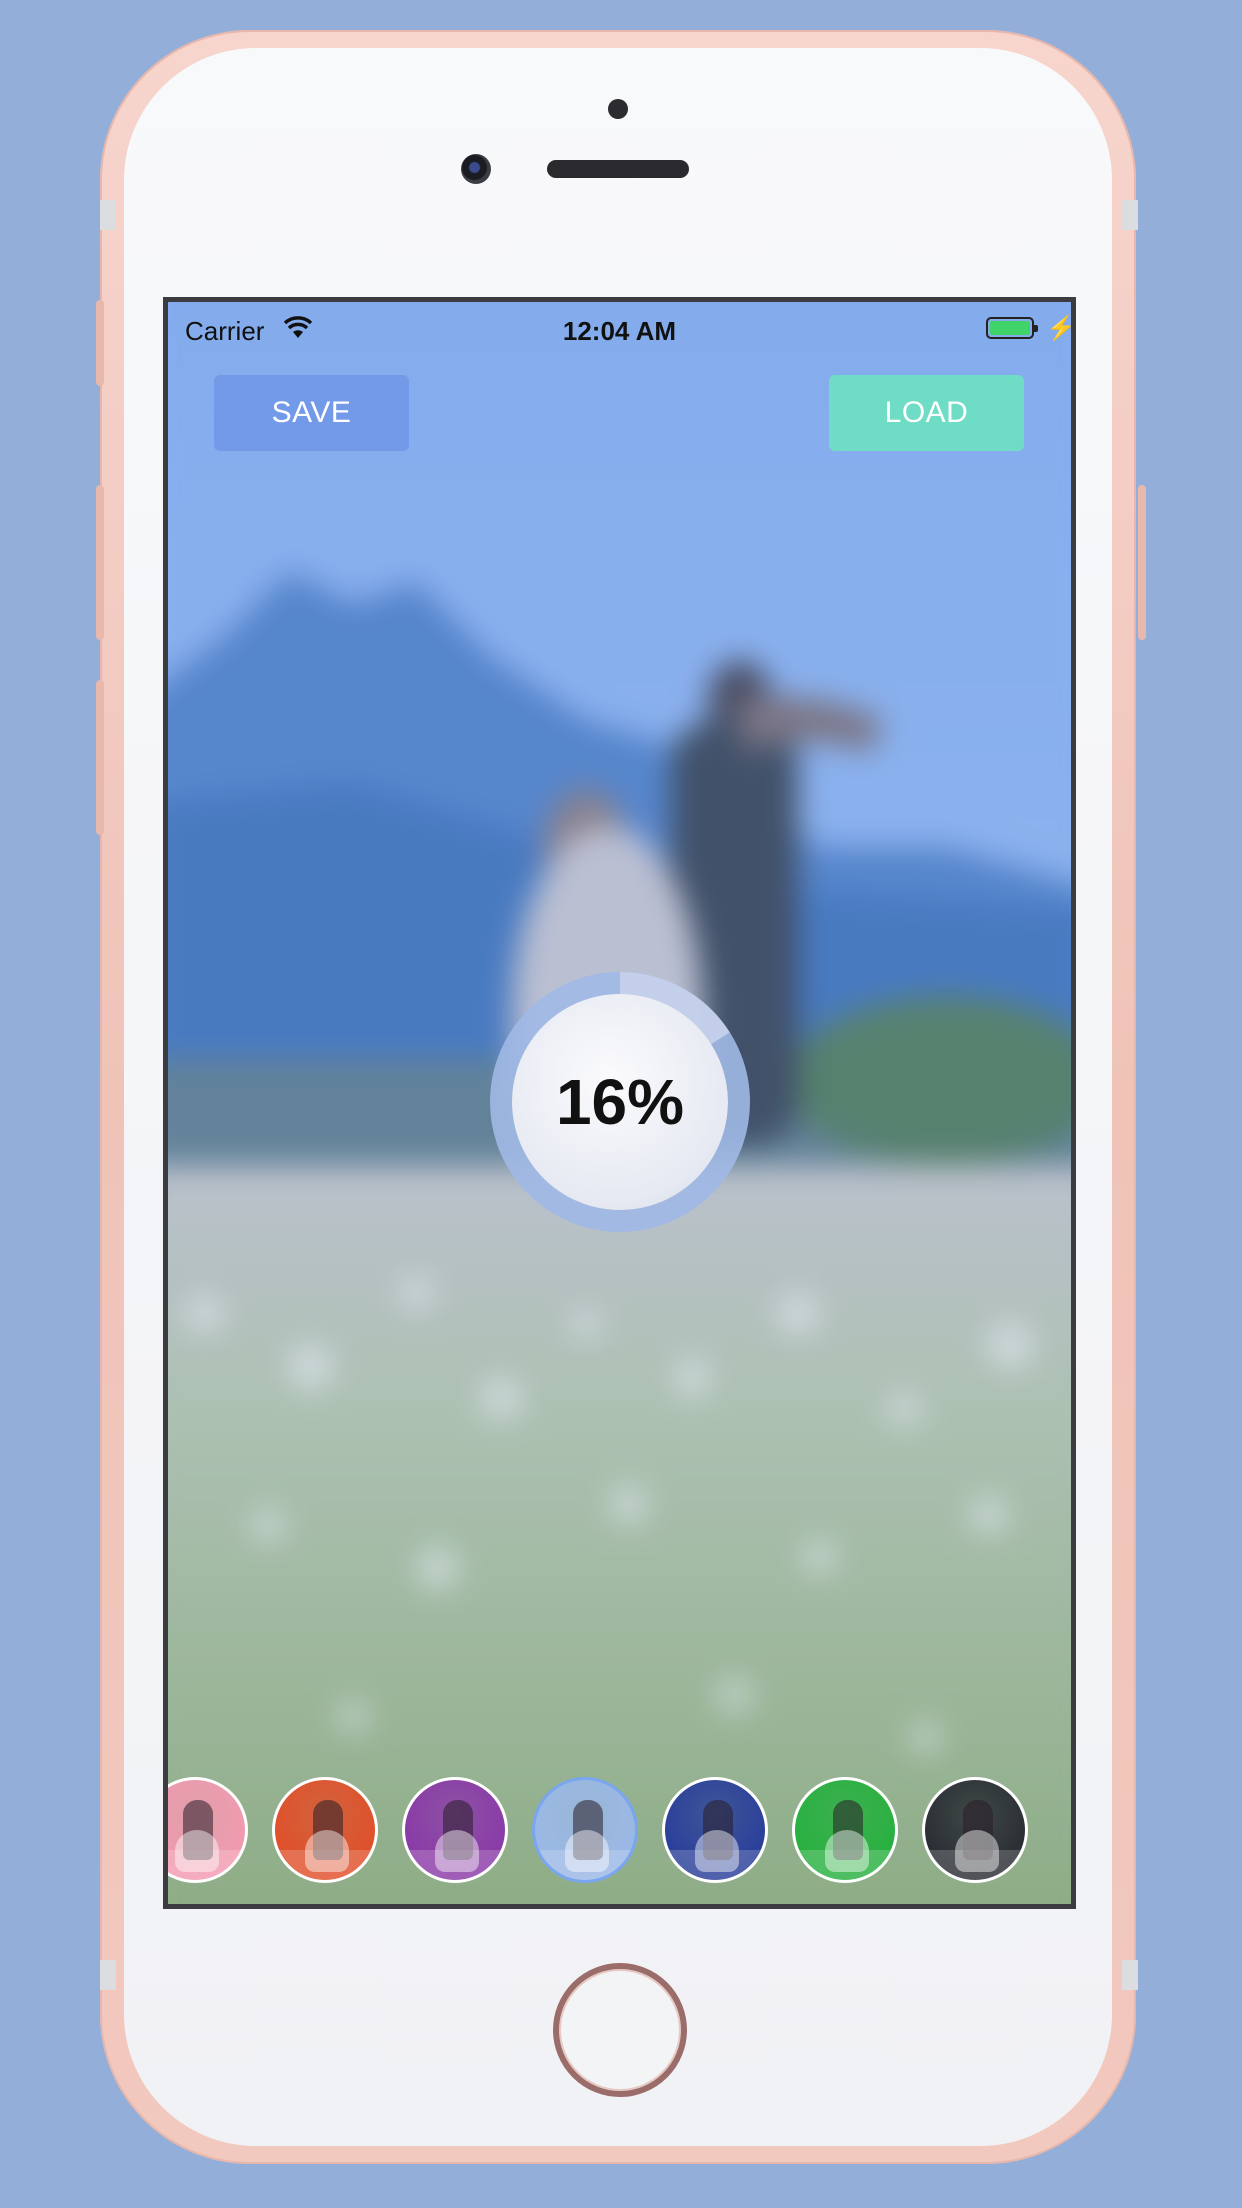 This screenshot has width=1242, height=2208. What do you see at coordinates (455, 1830) in the screenshot?
I see `filter-thumbnail-purple` at bounding box center [455, 1830].